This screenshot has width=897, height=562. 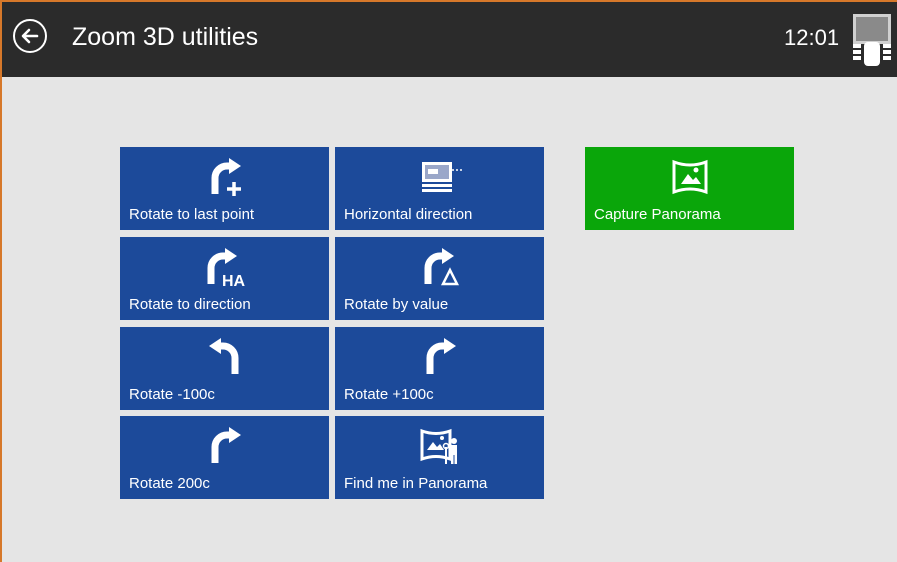 What do you see at coordinates (657, 214) in the screenshot?
I see `tile-label: Capture Panorama` at bounding box center [657, 214].